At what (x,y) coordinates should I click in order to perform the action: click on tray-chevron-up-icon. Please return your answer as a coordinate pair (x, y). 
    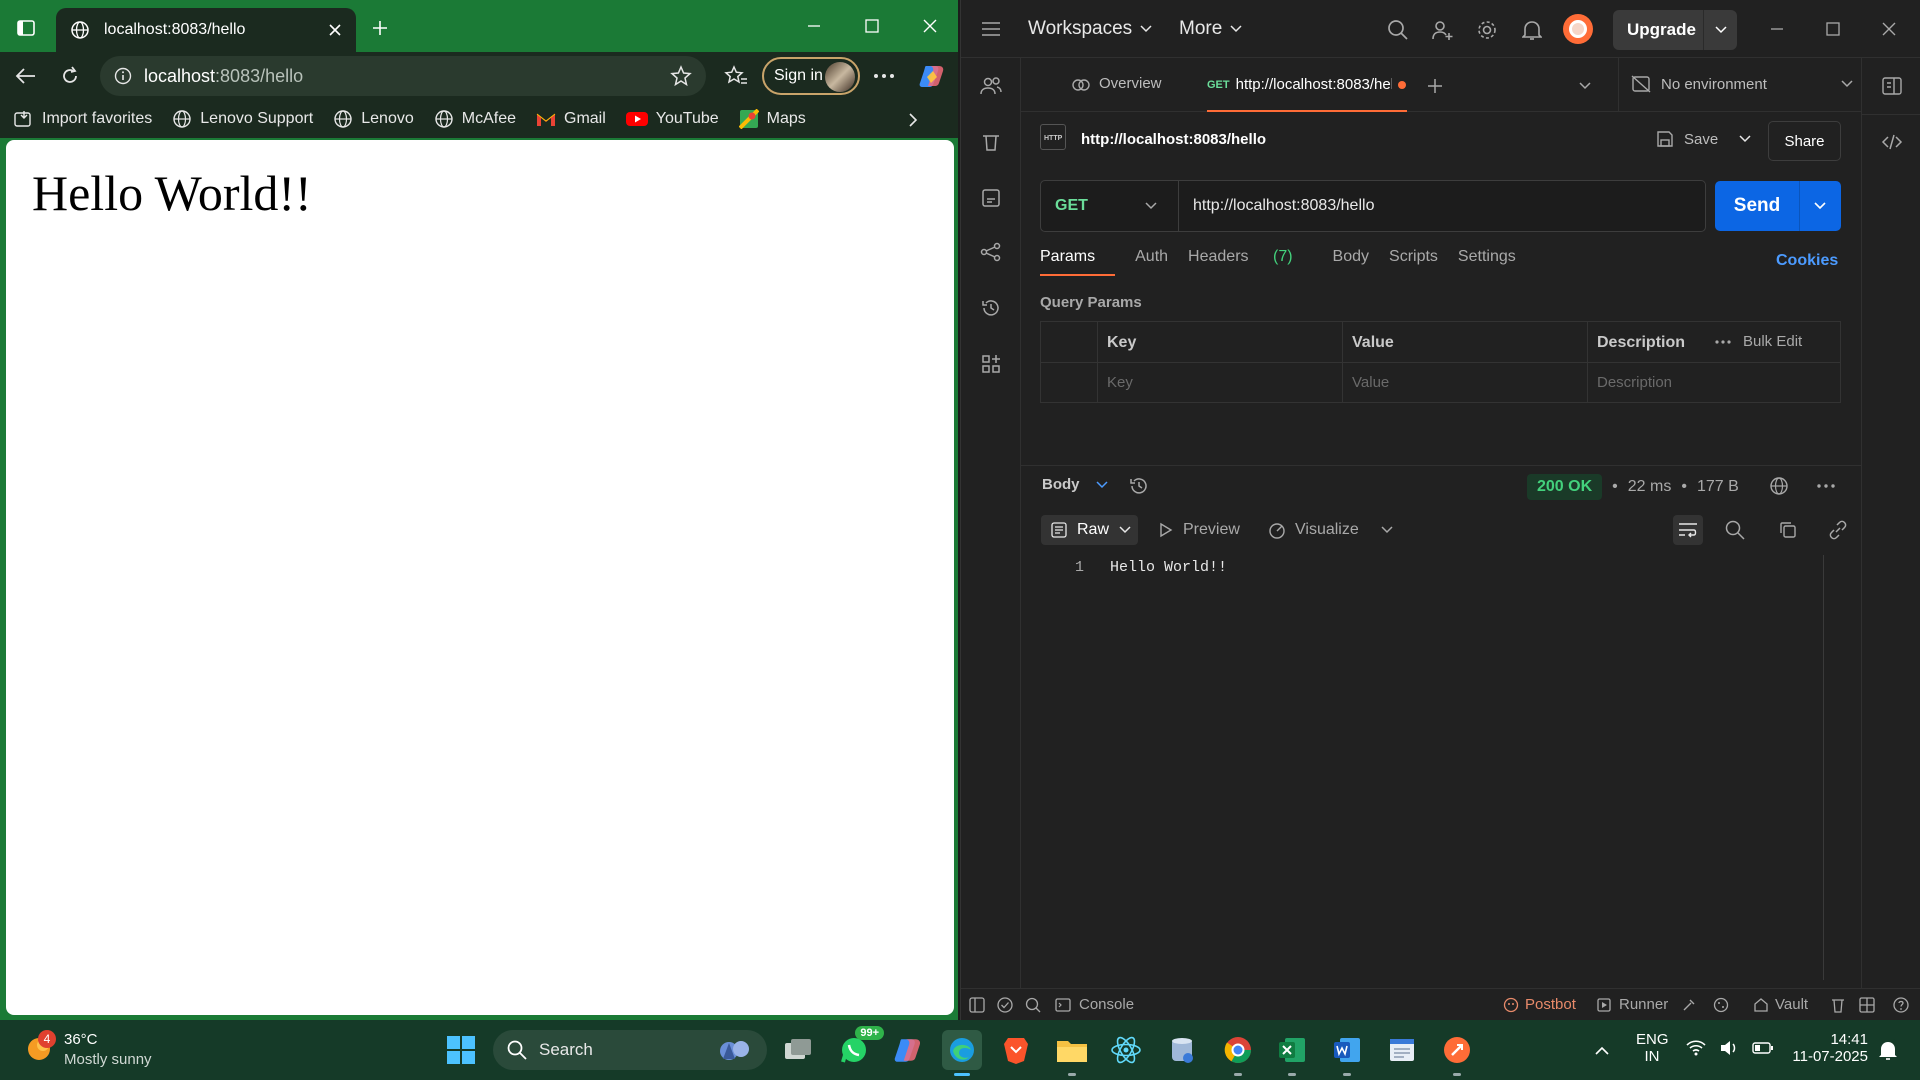
    Looking at the image, I should click on (1602, 1050).